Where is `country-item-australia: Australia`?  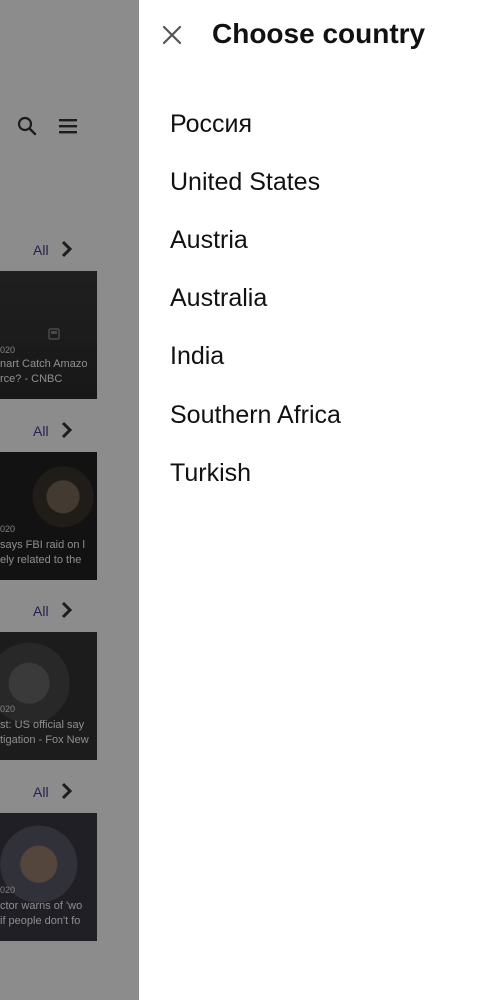 country-item-australia: Australia is located at coordinates (320, 299).